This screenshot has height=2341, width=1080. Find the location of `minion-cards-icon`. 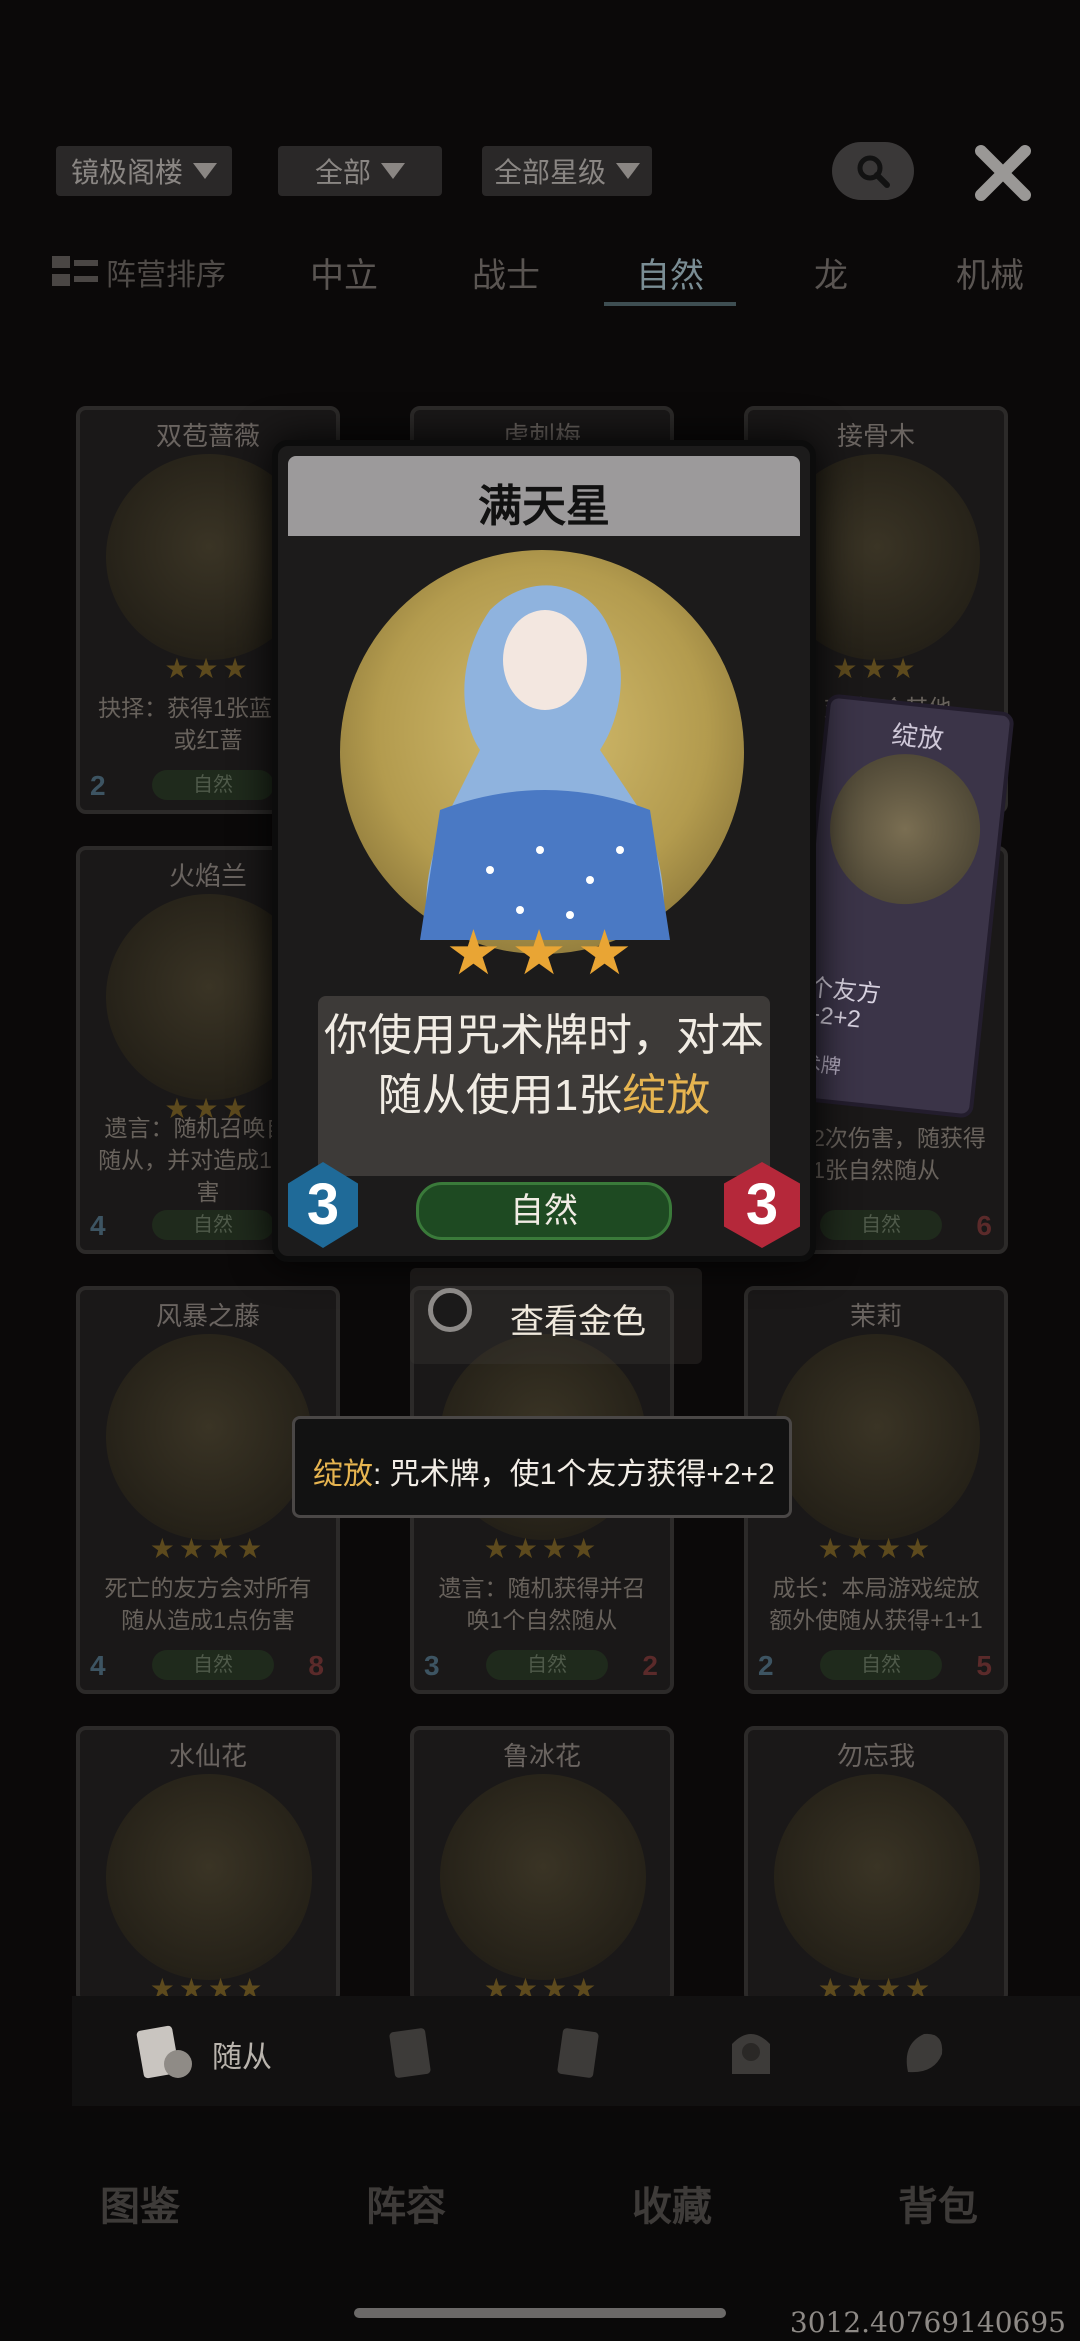

minion-cards-icon is located at coordinates (164, 2052).